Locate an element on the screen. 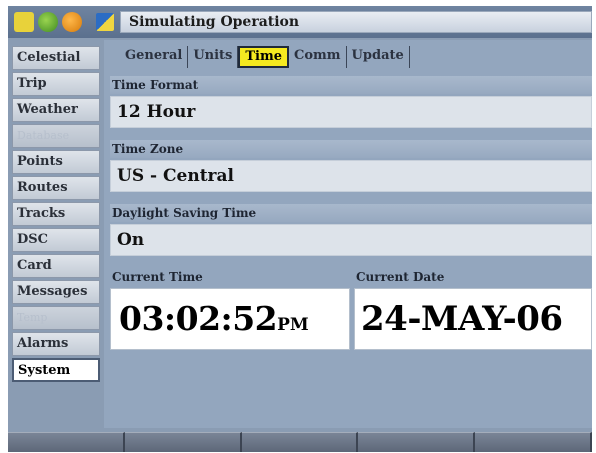 The height and width of the screenshot is (453, 596). sidebar-item-messages: Messages is located at coordinates (56, 292).